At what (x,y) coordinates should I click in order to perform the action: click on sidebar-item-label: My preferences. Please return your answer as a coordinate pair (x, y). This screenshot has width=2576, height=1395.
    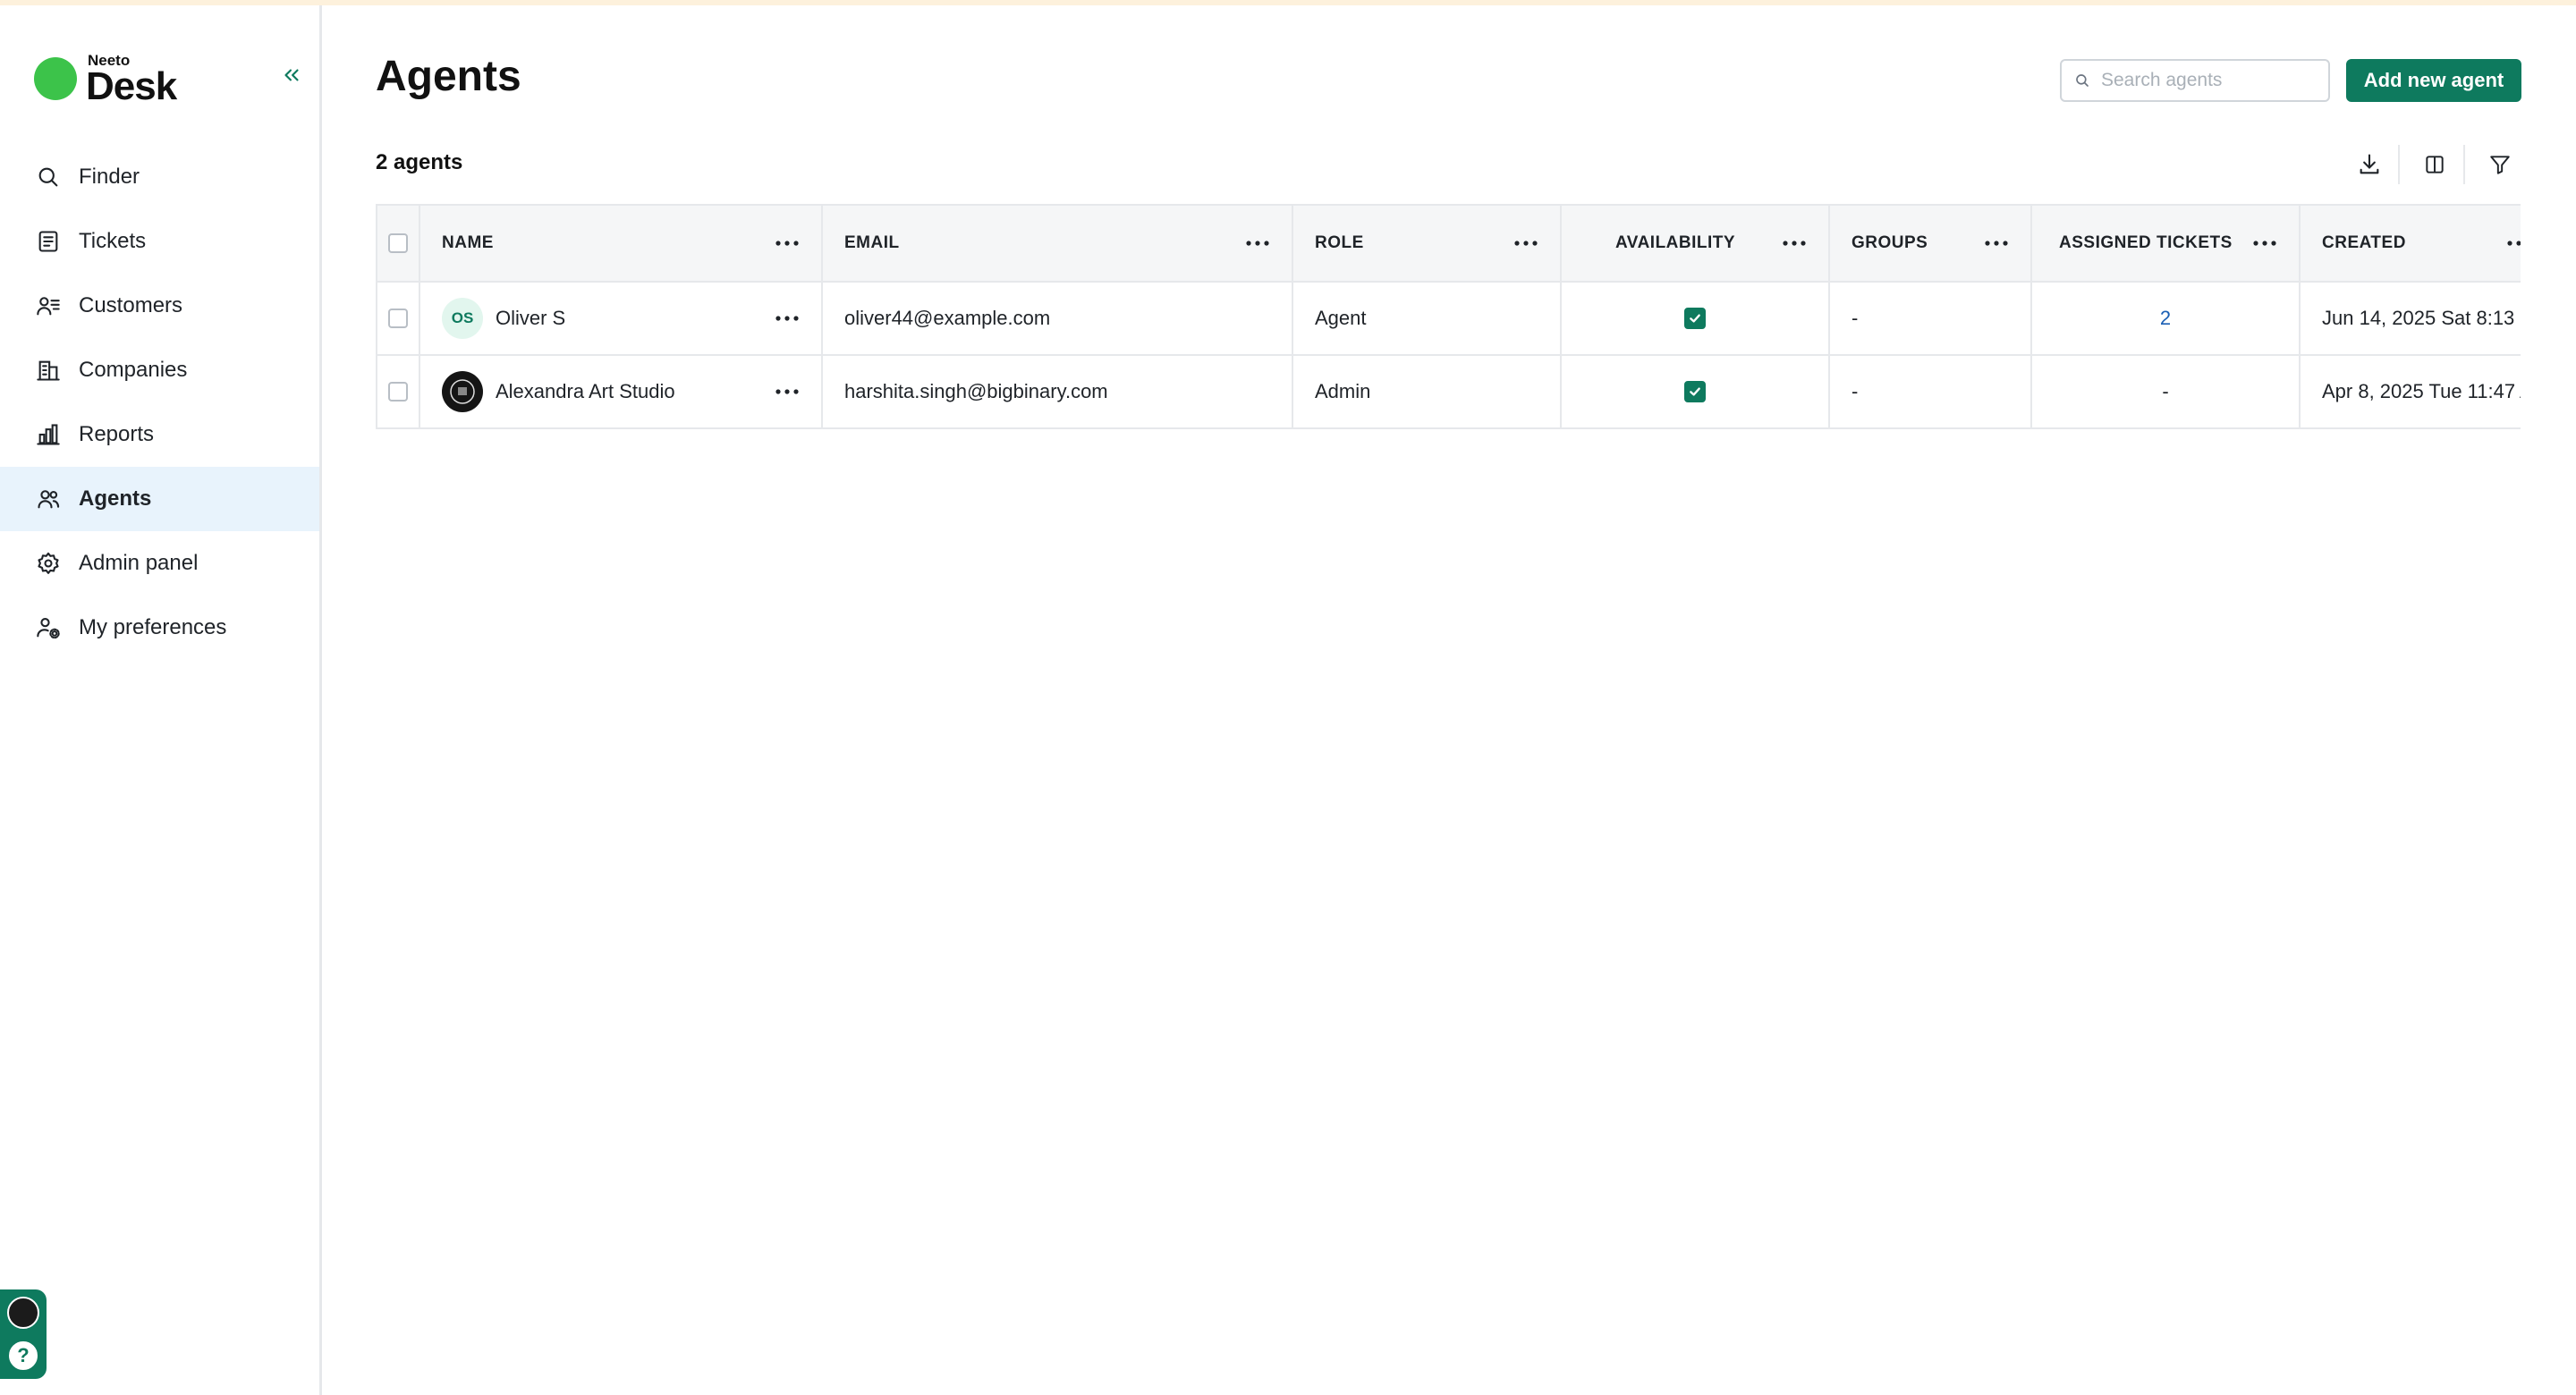
    Looking at the image, I should click on (153, 627).